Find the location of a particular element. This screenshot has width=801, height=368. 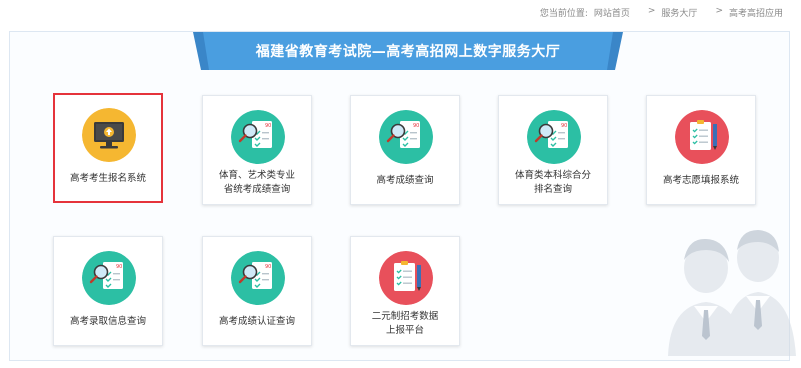

breadcrumb-service-hall-link: 服务大厅 is located at coordinates (679, 12).